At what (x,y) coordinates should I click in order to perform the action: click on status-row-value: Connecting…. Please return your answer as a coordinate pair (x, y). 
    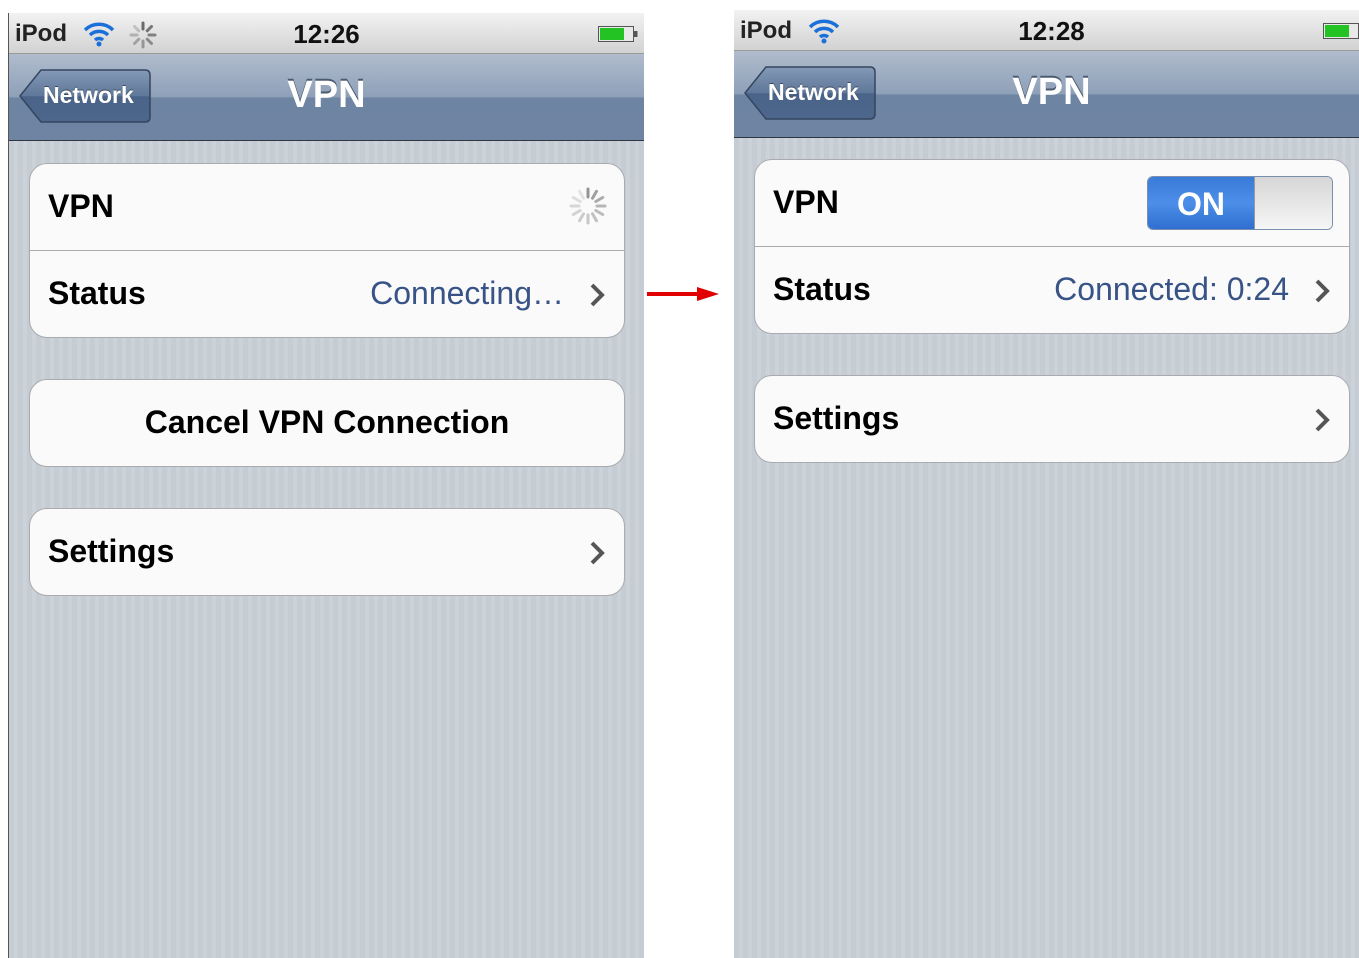
    Looking at the image, I should click on (467, 293).